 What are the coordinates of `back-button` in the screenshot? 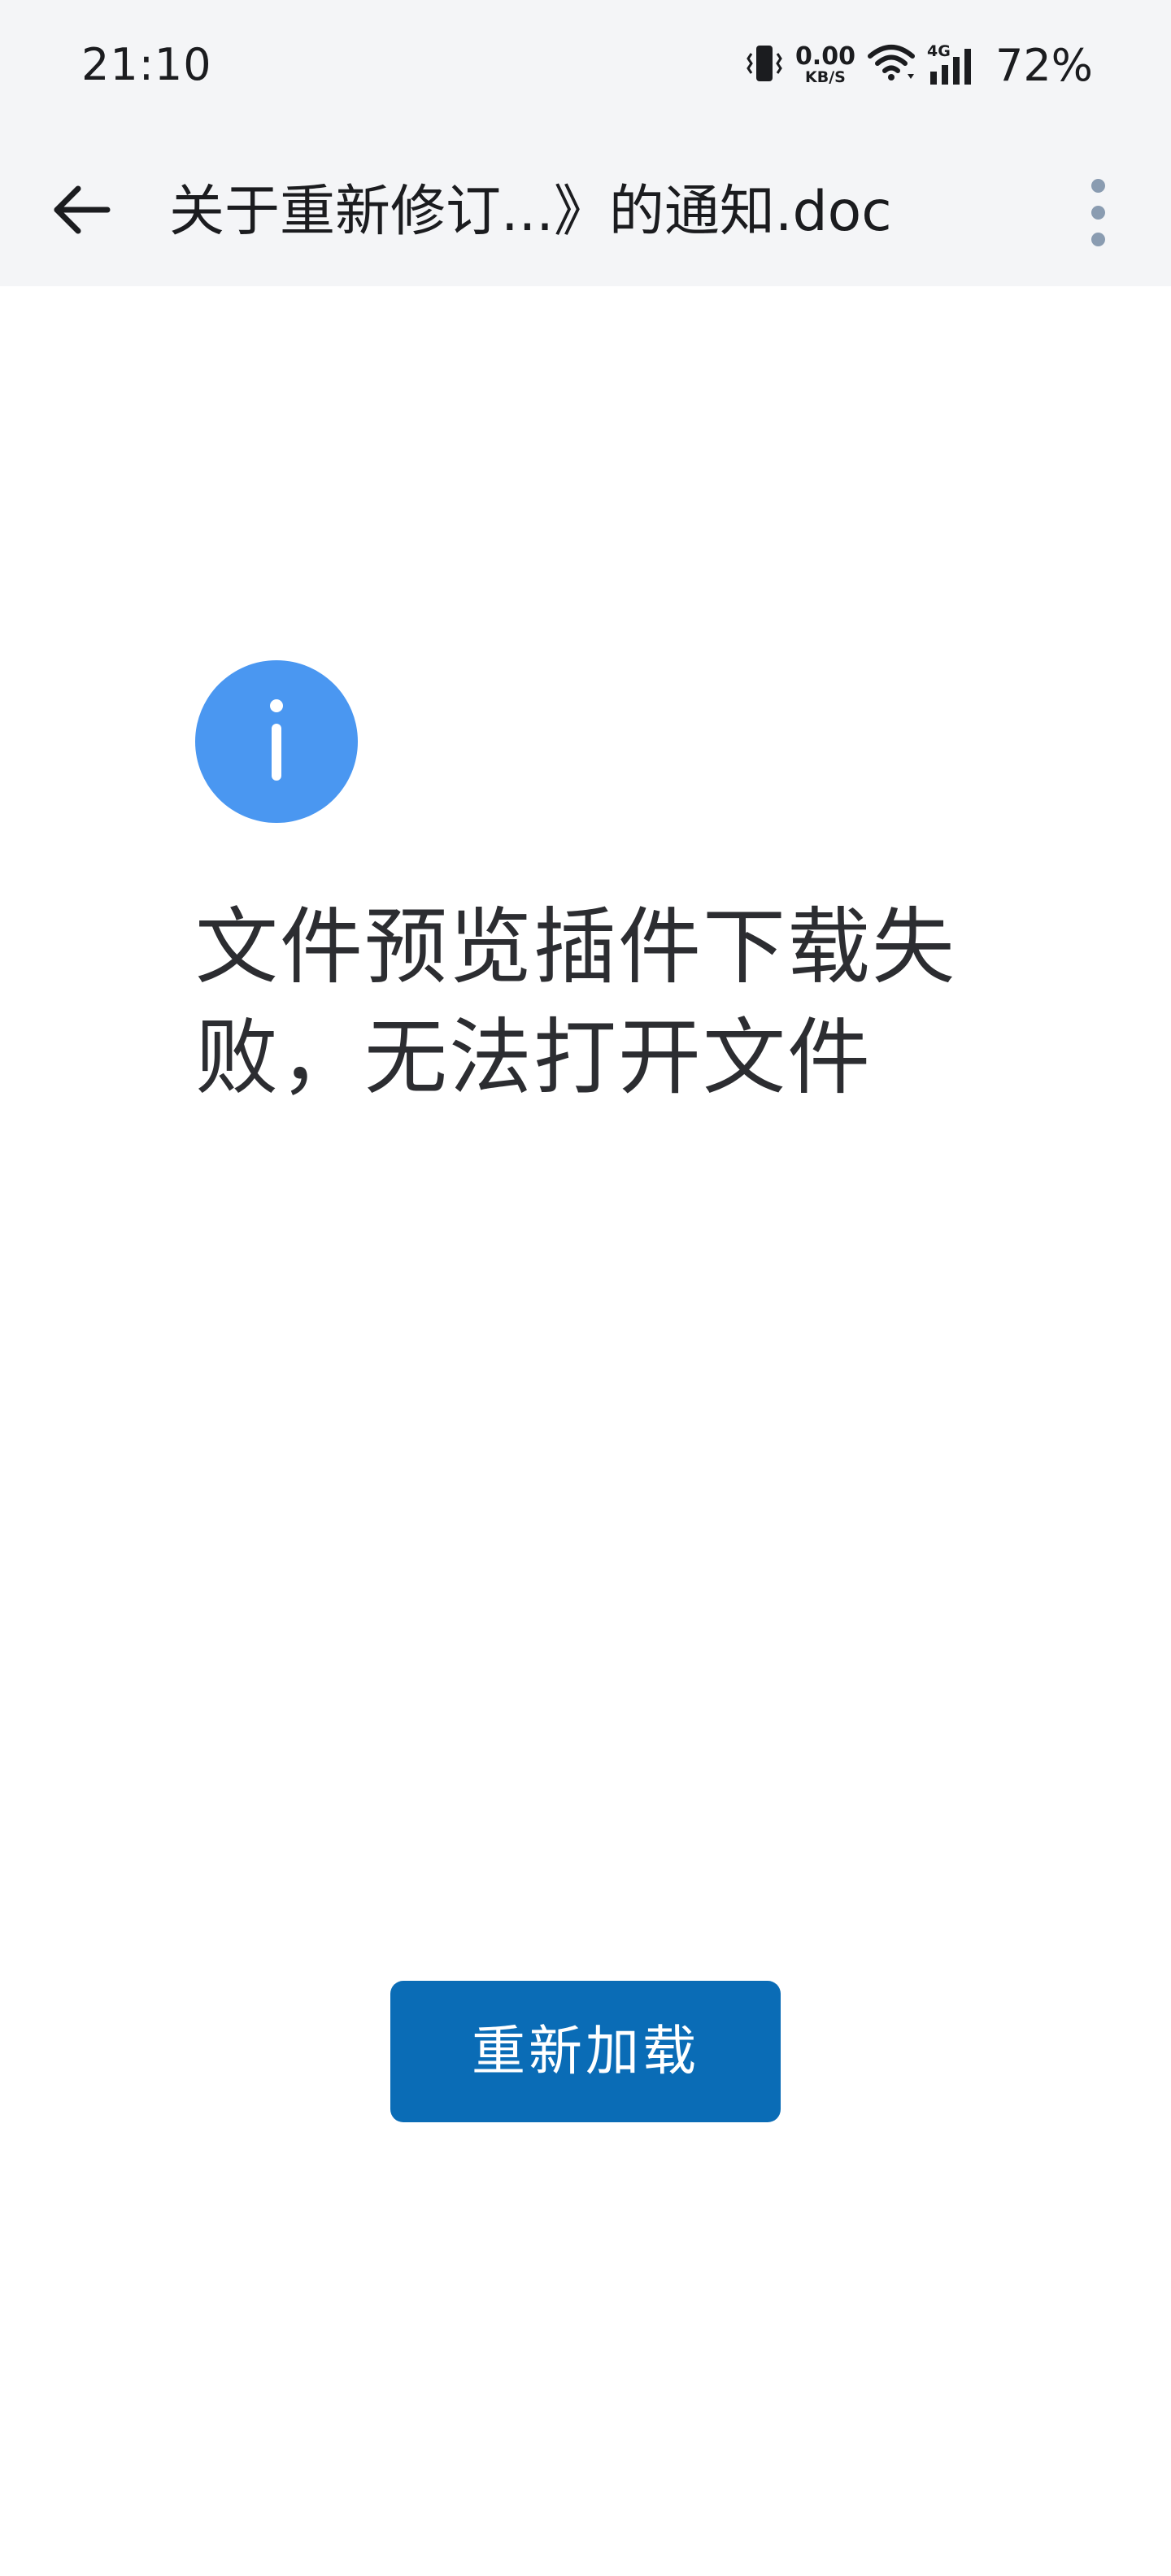 It's located at (81, 210).